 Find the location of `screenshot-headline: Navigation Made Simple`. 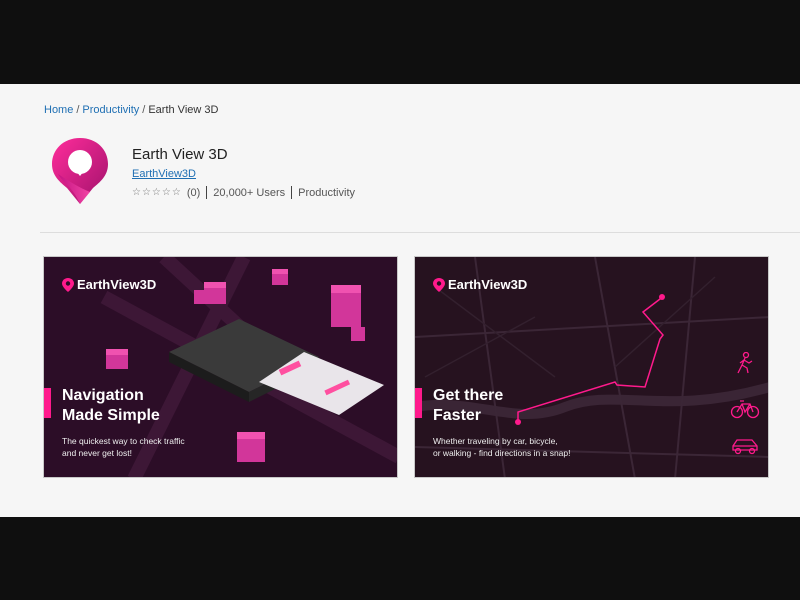

screenshot-headline: Navigation Made Simple is located at coordinates (111, 406).